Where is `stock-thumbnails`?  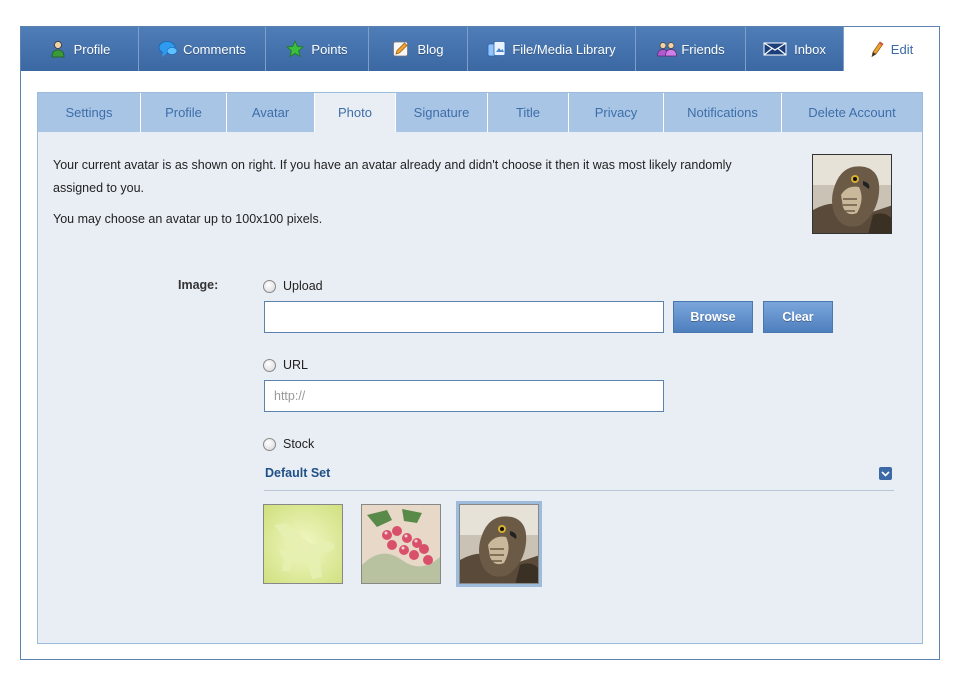
stock-thumbnails is located at coordinates (410, 544).